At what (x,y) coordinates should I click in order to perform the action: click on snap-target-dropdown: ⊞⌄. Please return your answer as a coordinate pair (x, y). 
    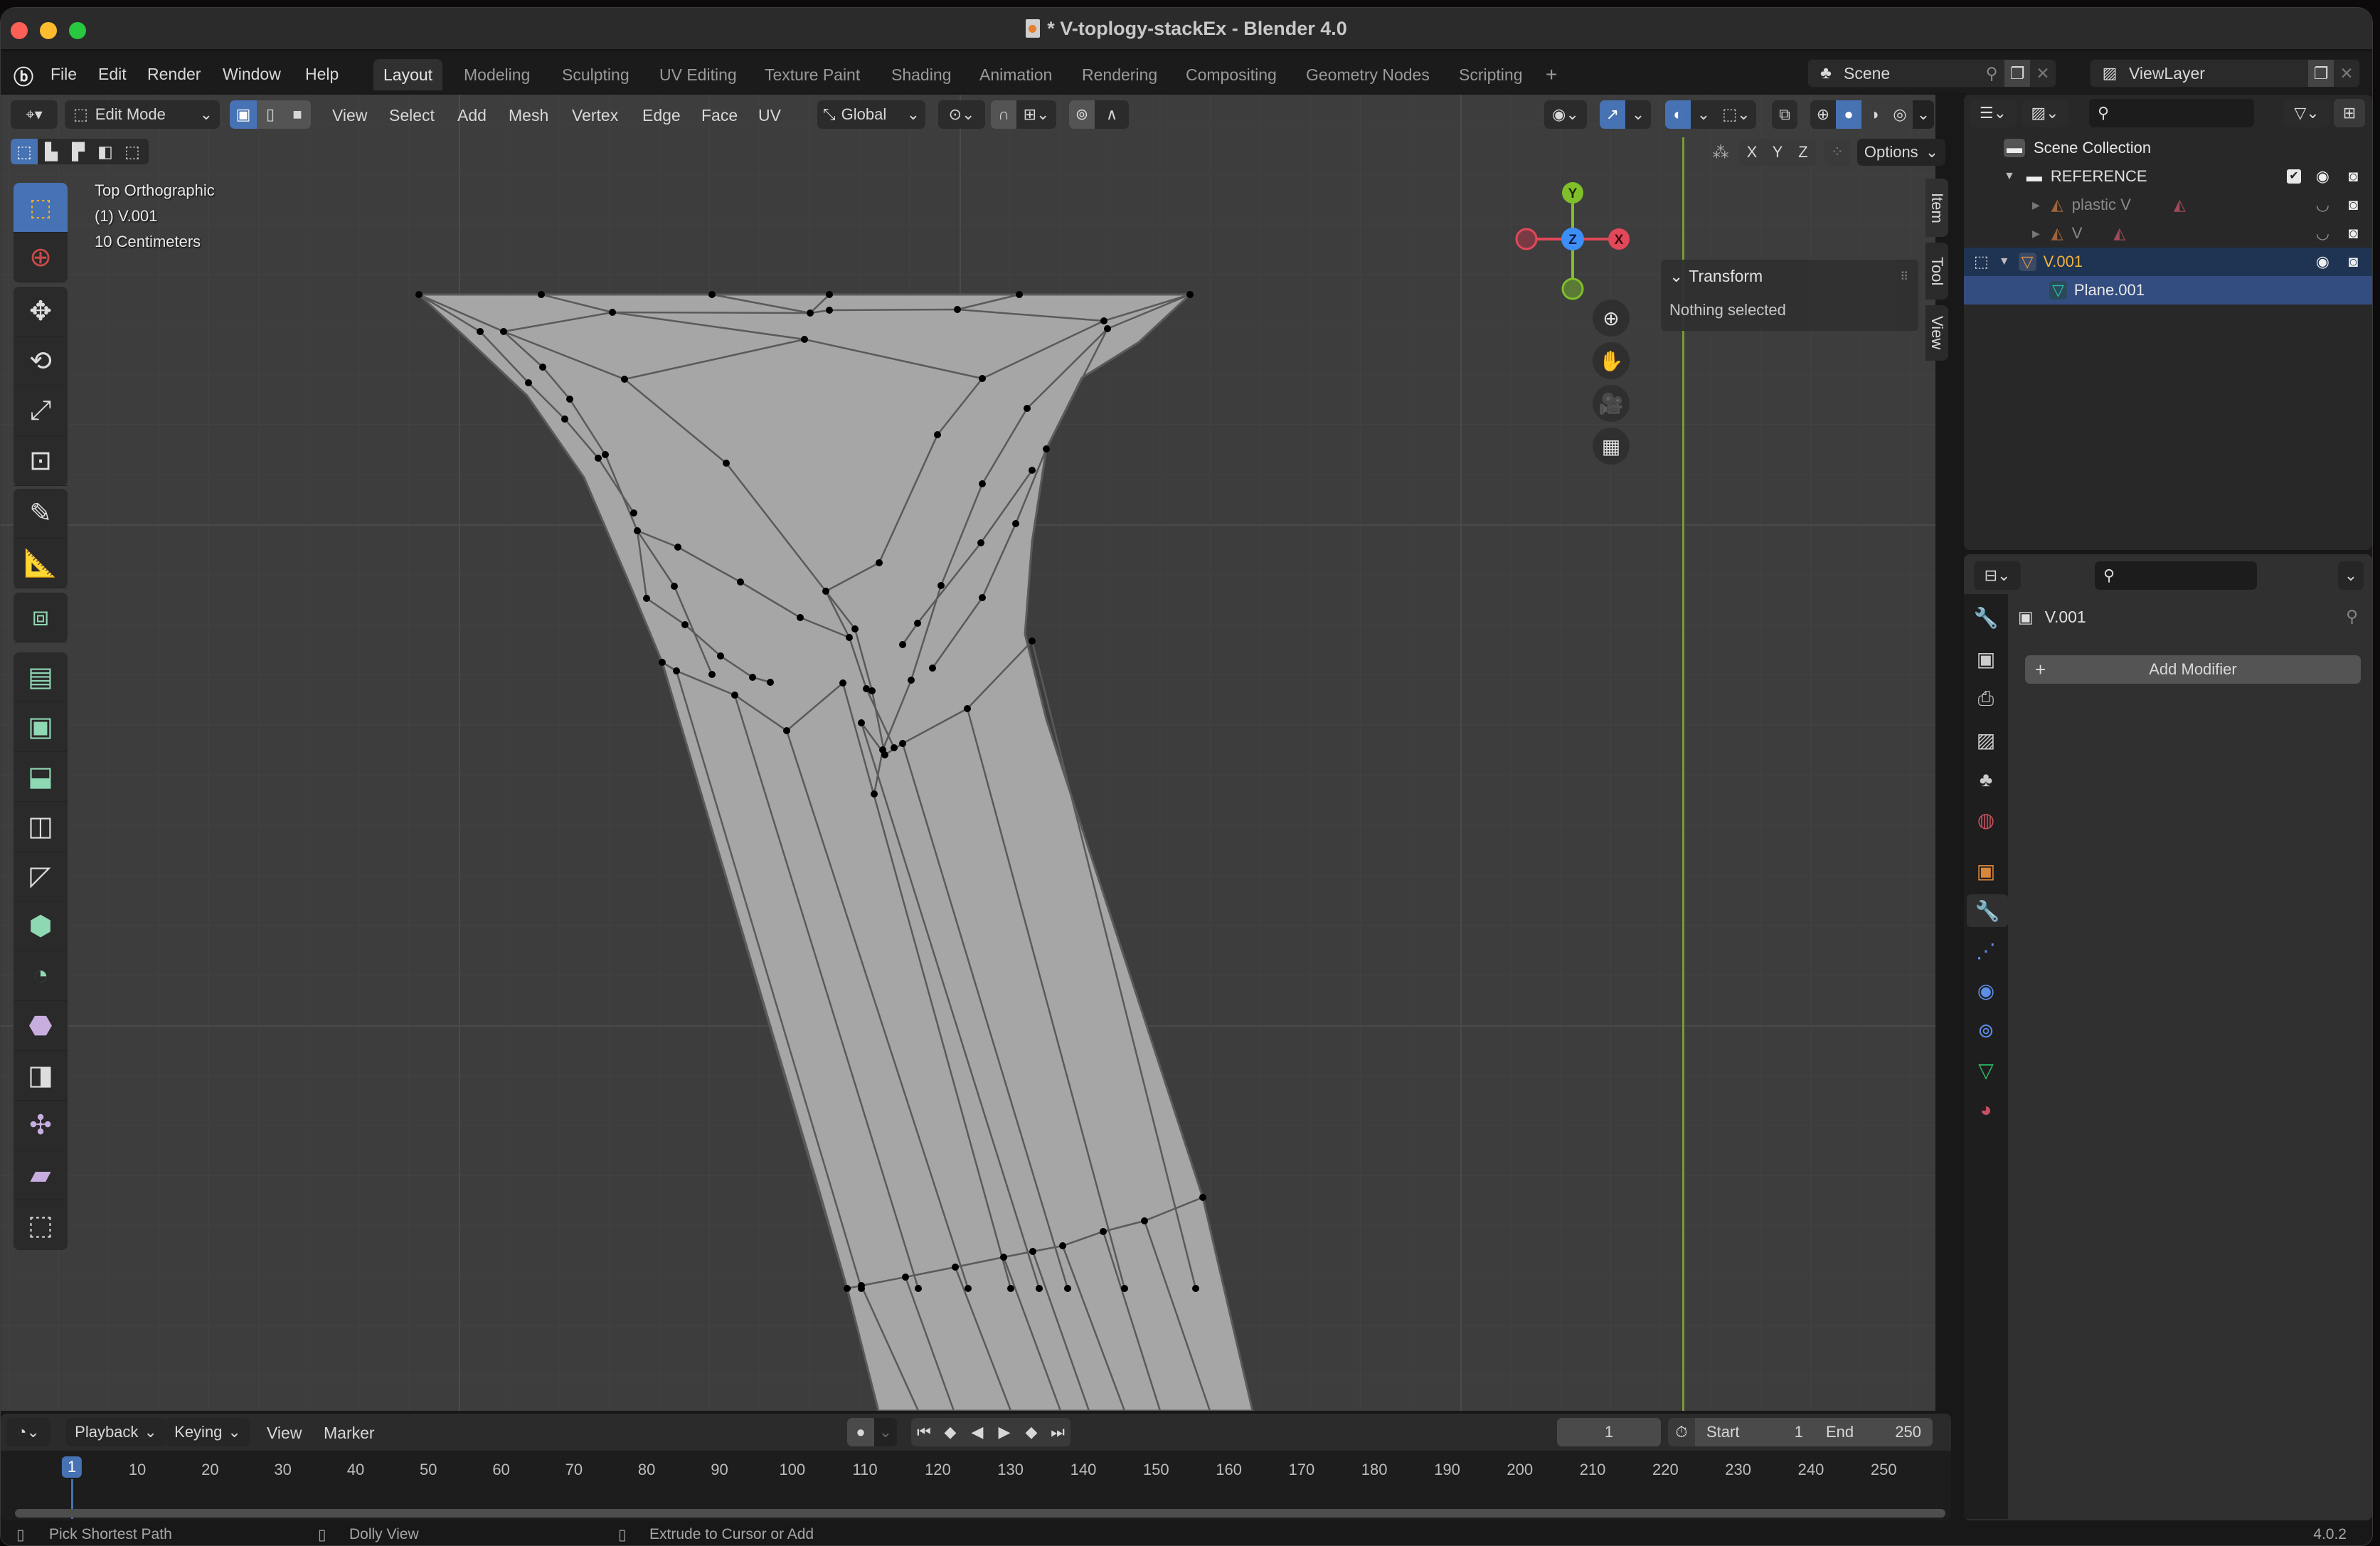
    Looking at the image, I should click on (1036, 115).